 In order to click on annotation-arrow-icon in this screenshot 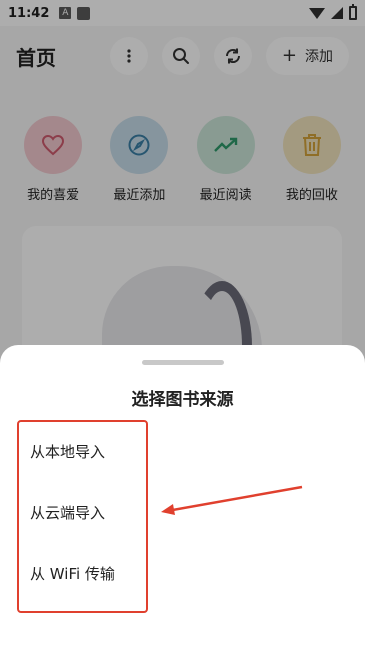, I will do `click(232, 500)`.